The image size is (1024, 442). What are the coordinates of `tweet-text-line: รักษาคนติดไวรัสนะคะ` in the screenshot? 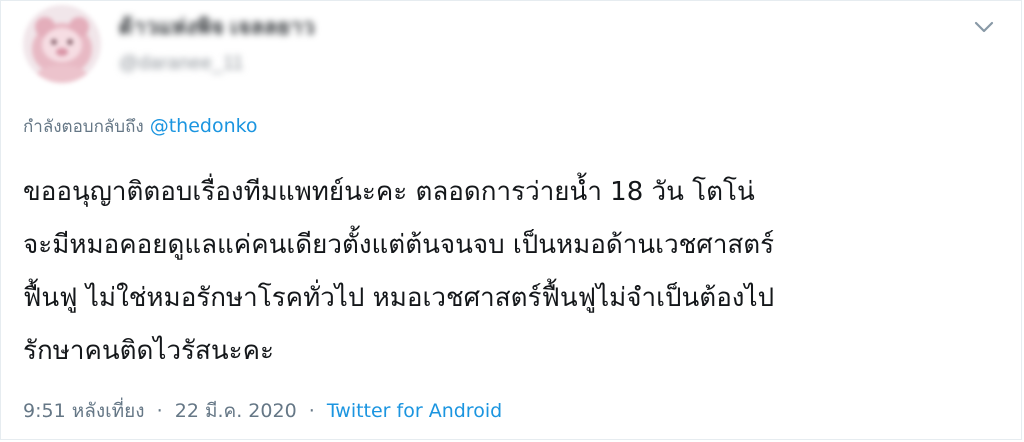 It's located at (148, 351).